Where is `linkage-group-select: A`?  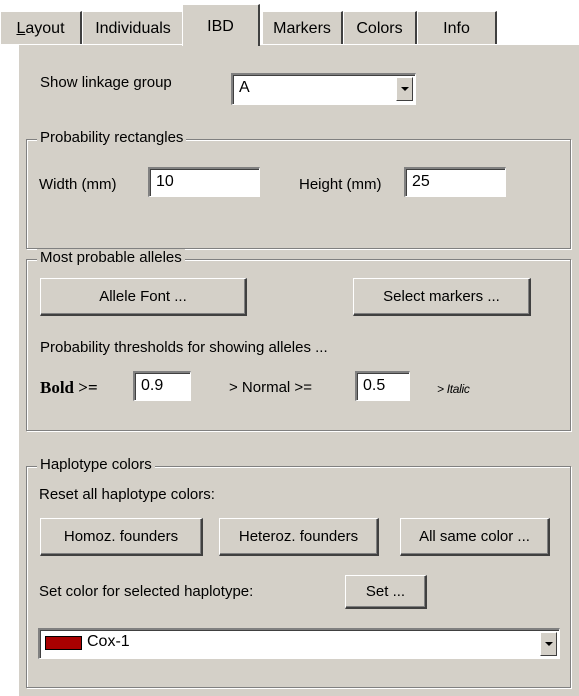 linkage-group-select: A is located at coordinates (323, 89).